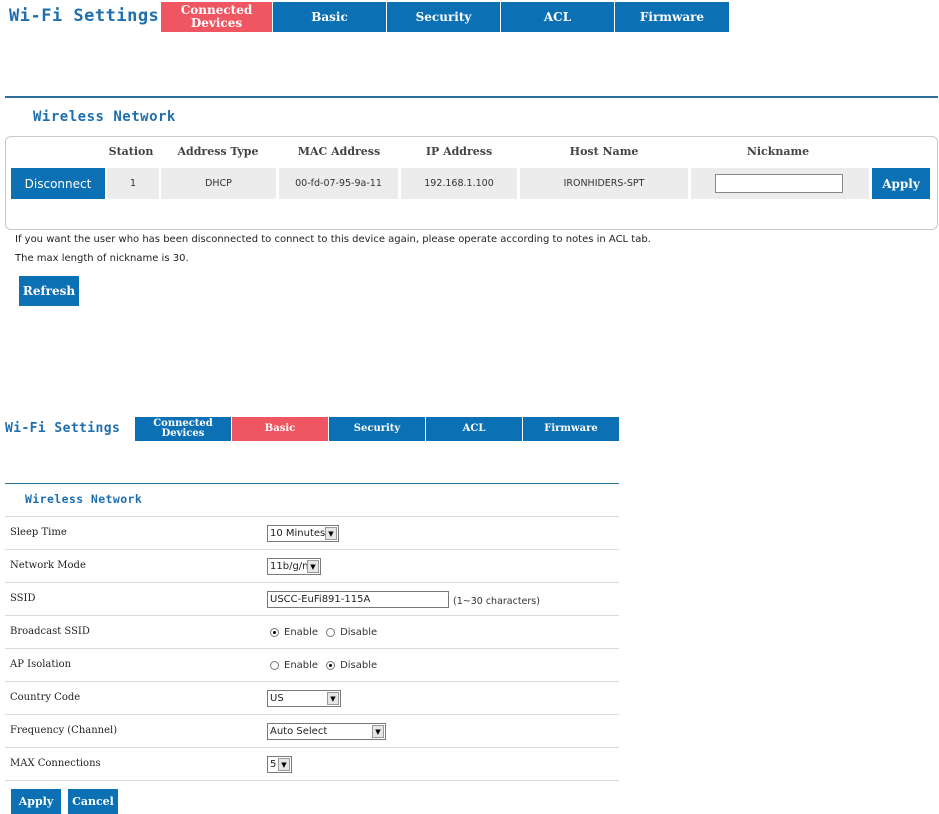  I want to click on ap-isolation-disable-label: Disable, so click(359, 665).